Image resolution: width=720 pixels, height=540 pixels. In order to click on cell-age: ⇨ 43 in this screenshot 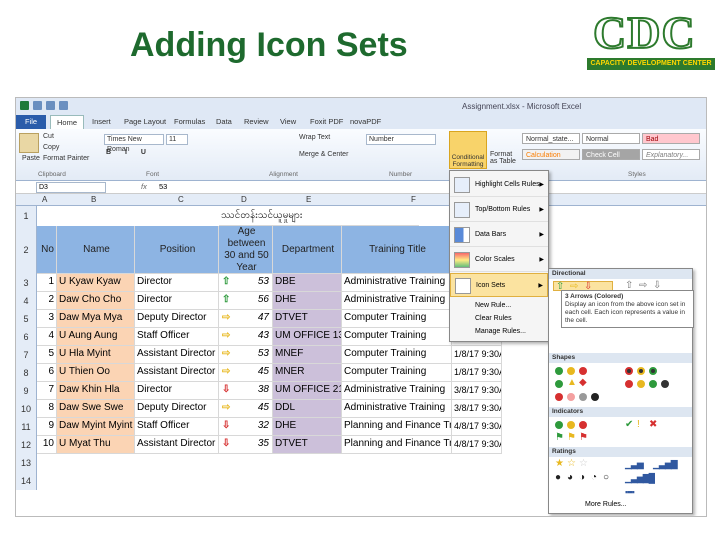, I will do `click(246, 337)`.